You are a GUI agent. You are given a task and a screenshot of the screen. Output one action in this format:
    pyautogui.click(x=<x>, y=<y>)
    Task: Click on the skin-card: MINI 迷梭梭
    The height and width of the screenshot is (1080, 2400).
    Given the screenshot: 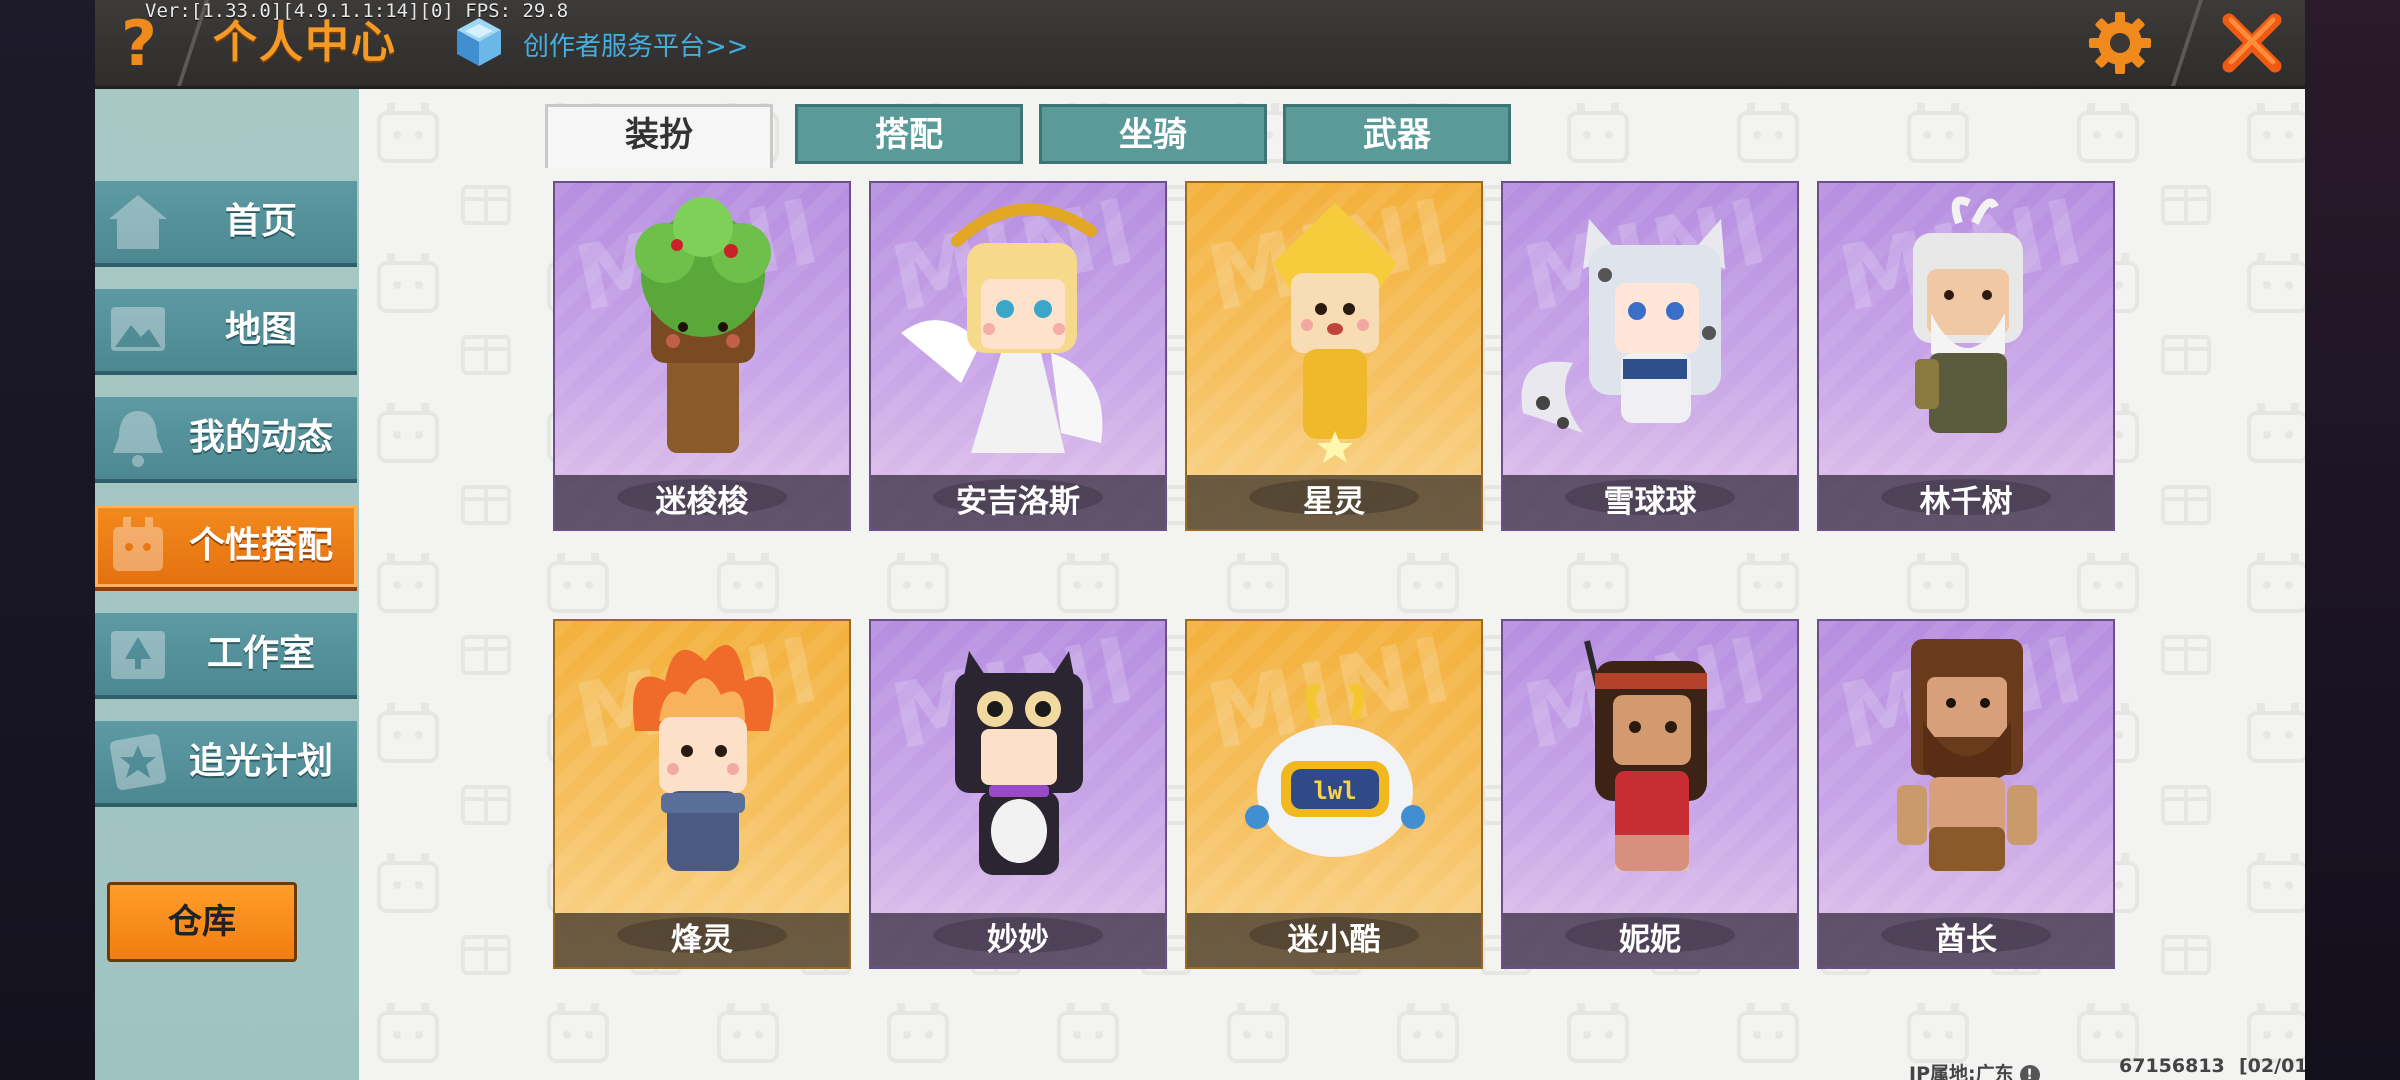 What is the action you would take?
    pyautogui.click(x=702, y=356)
    